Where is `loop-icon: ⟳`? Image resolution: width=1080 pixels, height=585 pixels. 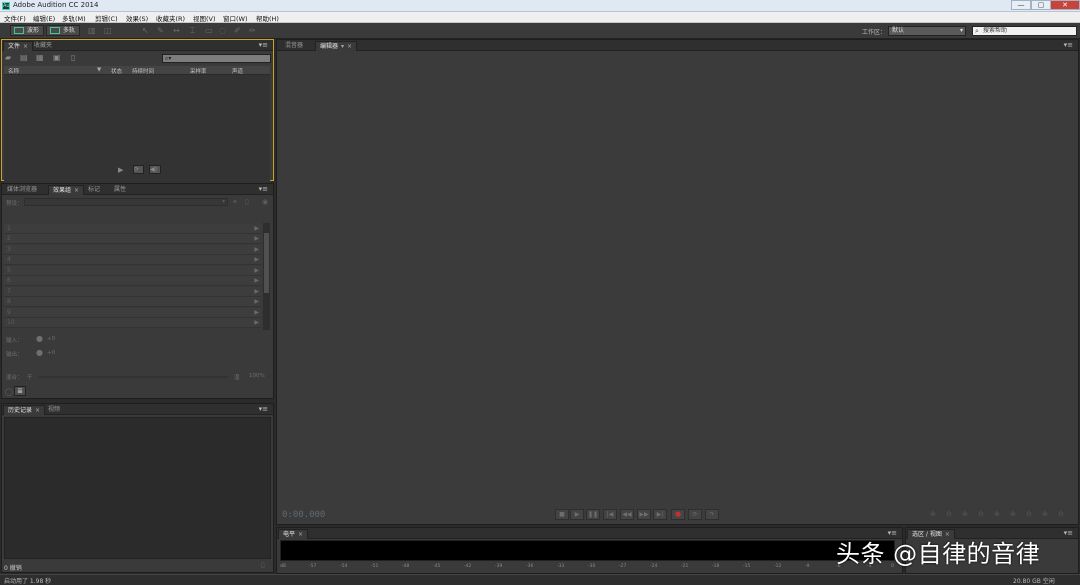
loop-icon: ⟳ is located at coordinates (138, 169).